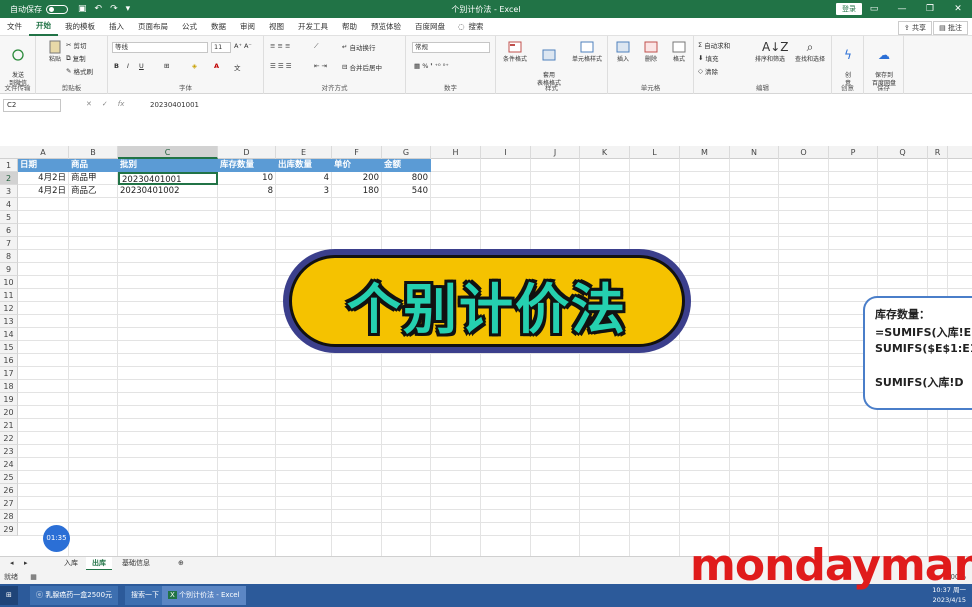  I want to click on toggle-icon, so click(57, 9).